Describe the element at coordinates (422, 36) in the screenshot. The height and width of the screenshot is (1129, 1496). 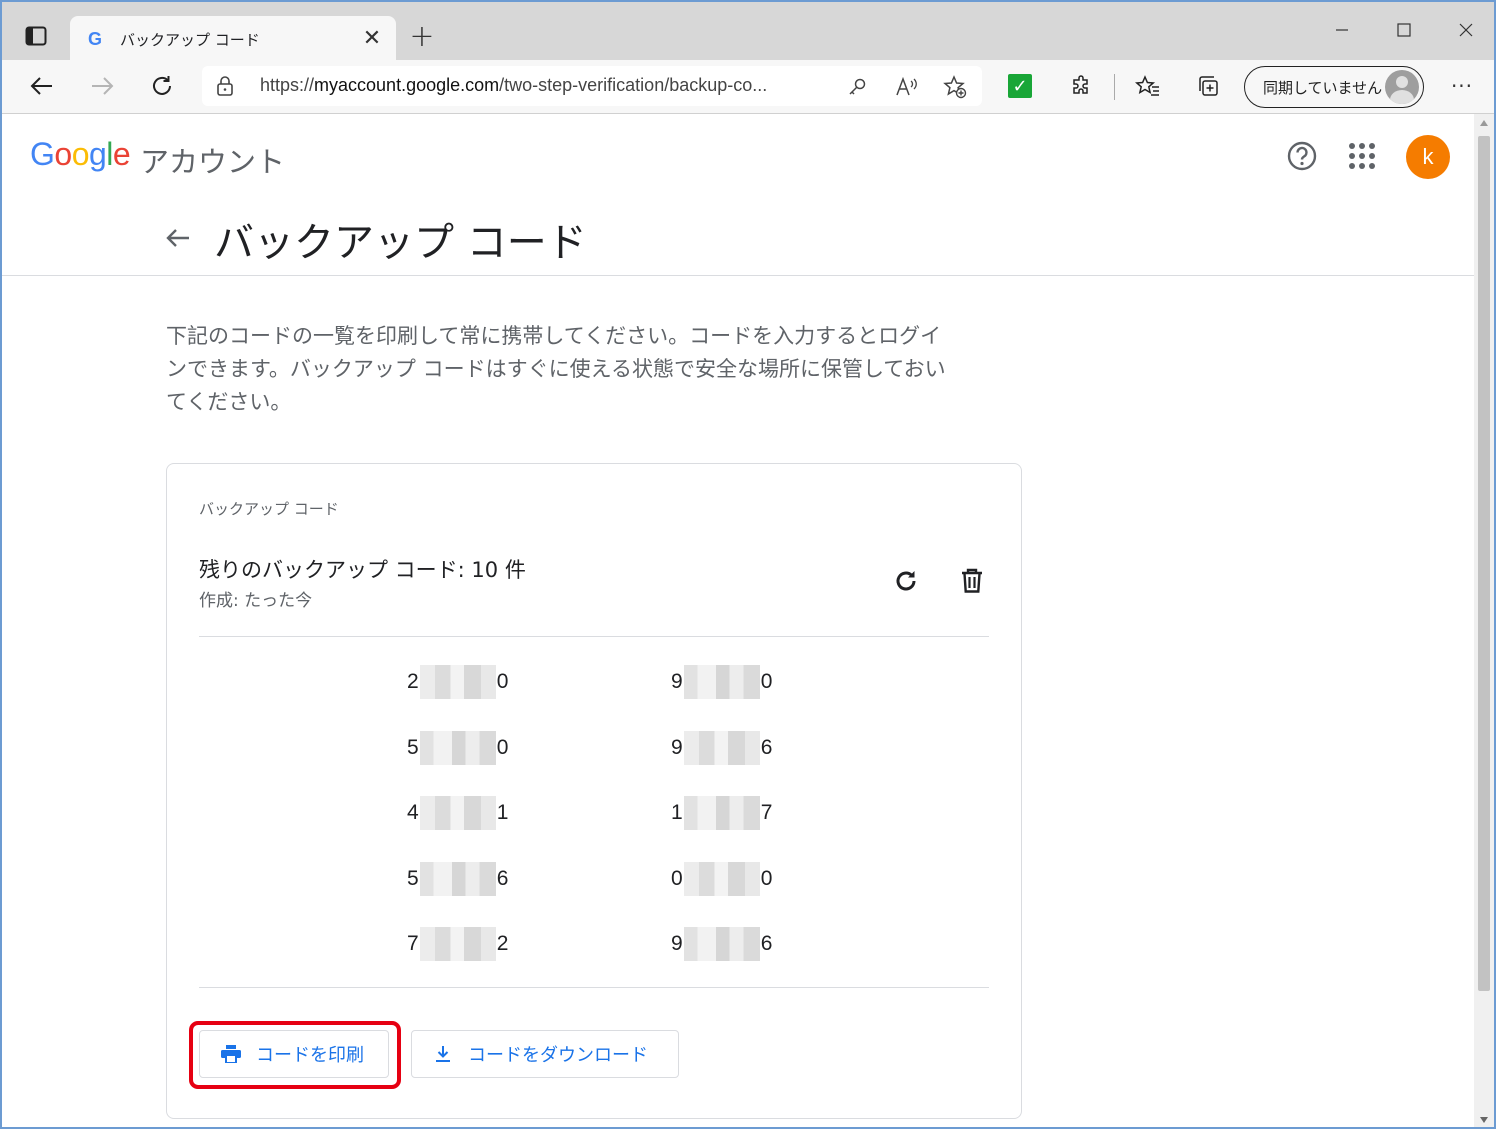
I see `new-tab-button: +` at that location.